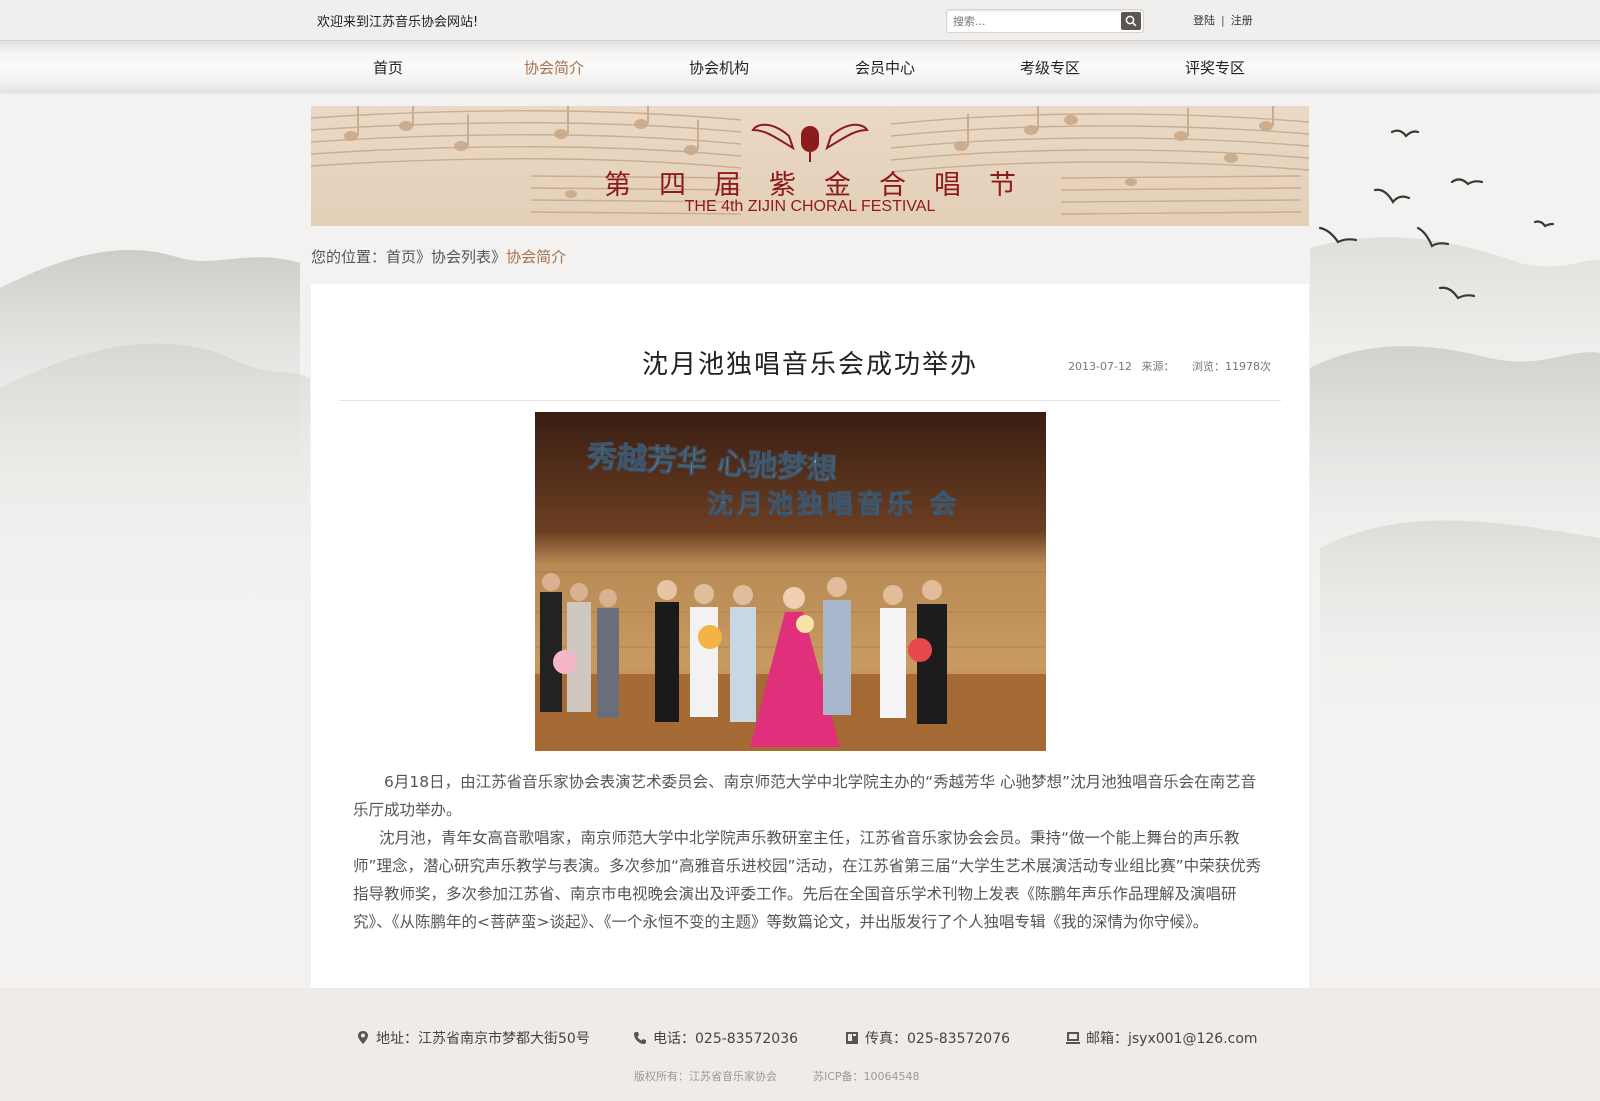 The image size is (1600, 1101). Describe the element at coordinates (363, 1037) in the screenshot. I see `location-icon` at that location.